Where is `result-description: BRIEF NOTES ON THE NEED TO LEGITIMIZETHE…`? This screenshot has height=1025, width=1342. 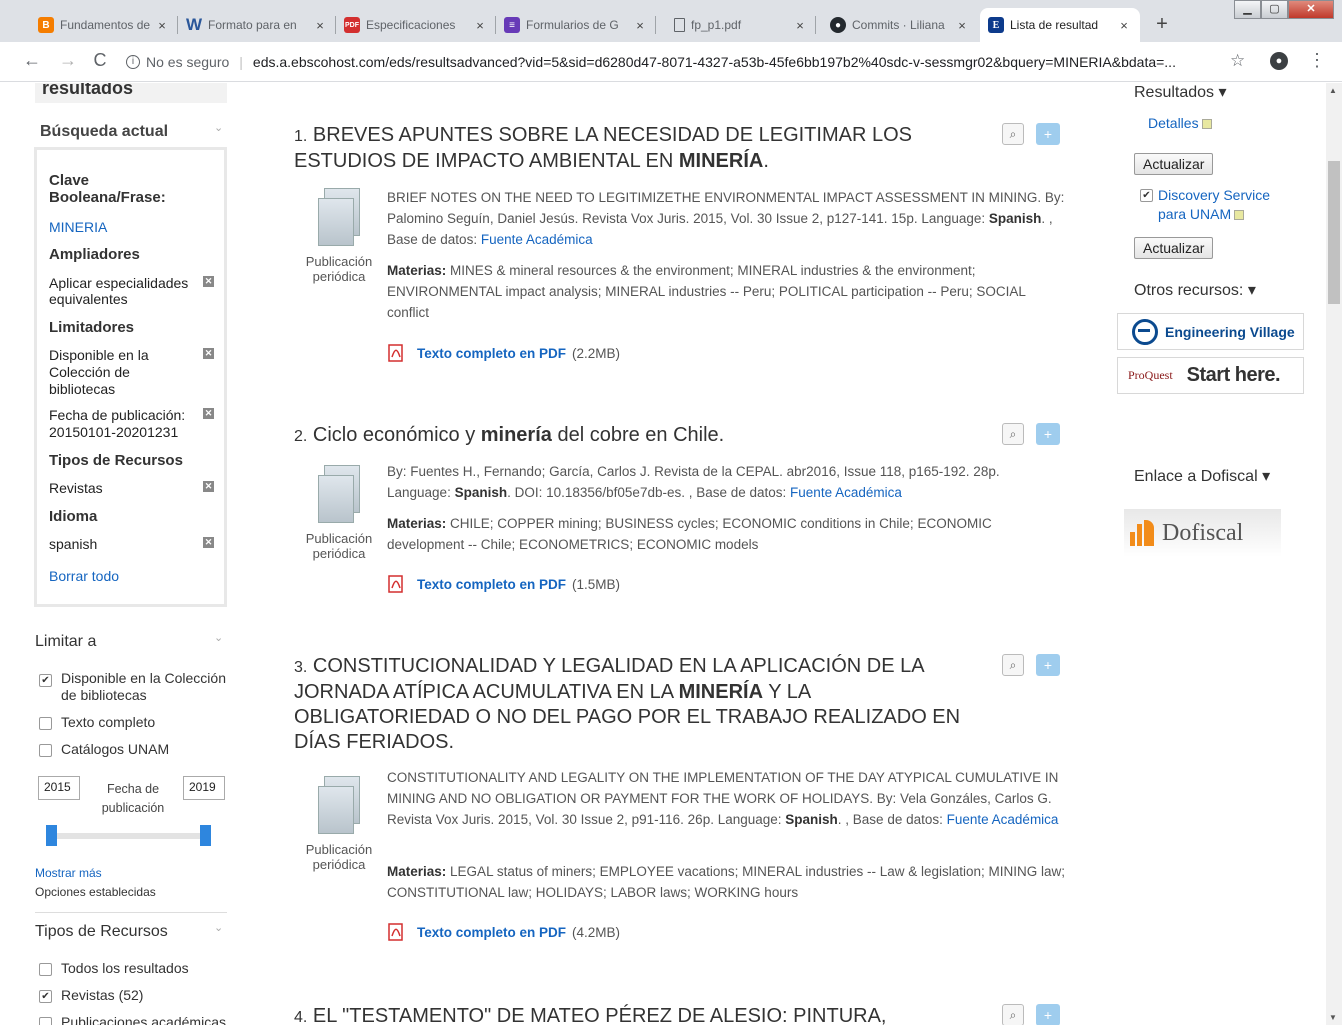 result-description: BRIEF NOTES ON THE NEED TO LEGITIMIZETHE… is located at coordinates (726, 218).